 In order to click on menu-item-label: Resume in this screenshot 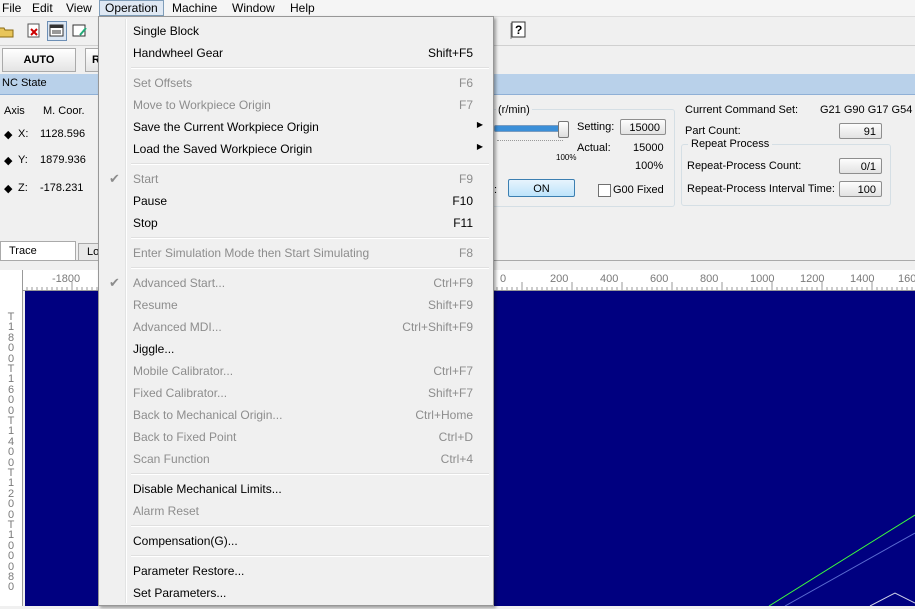, I will do `click(155, 305)`.